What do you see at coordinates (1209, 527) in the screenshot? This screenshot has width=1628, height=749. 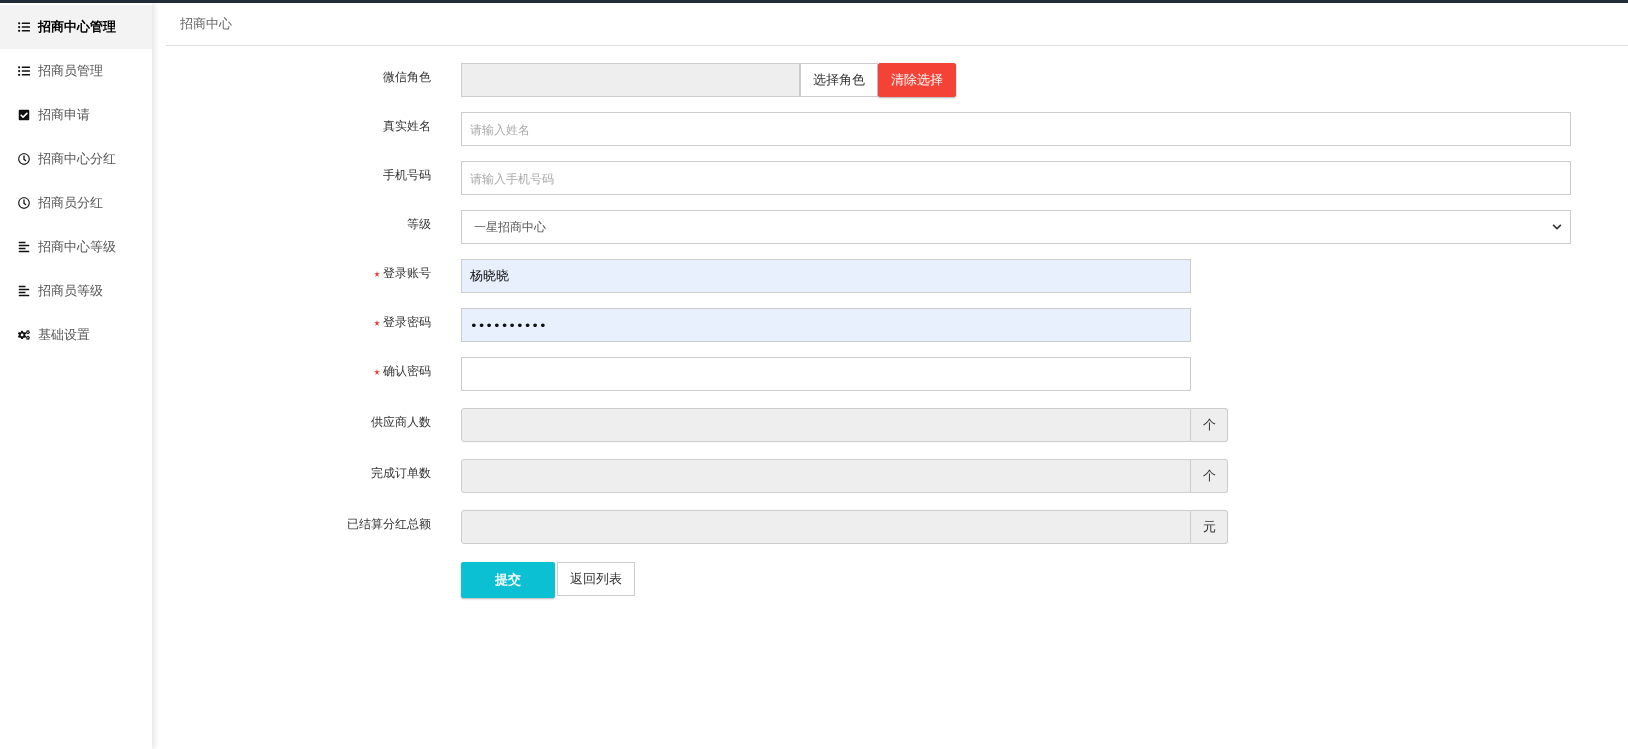 I see `unit-addon: 元` at bounding box center [1209, 527].